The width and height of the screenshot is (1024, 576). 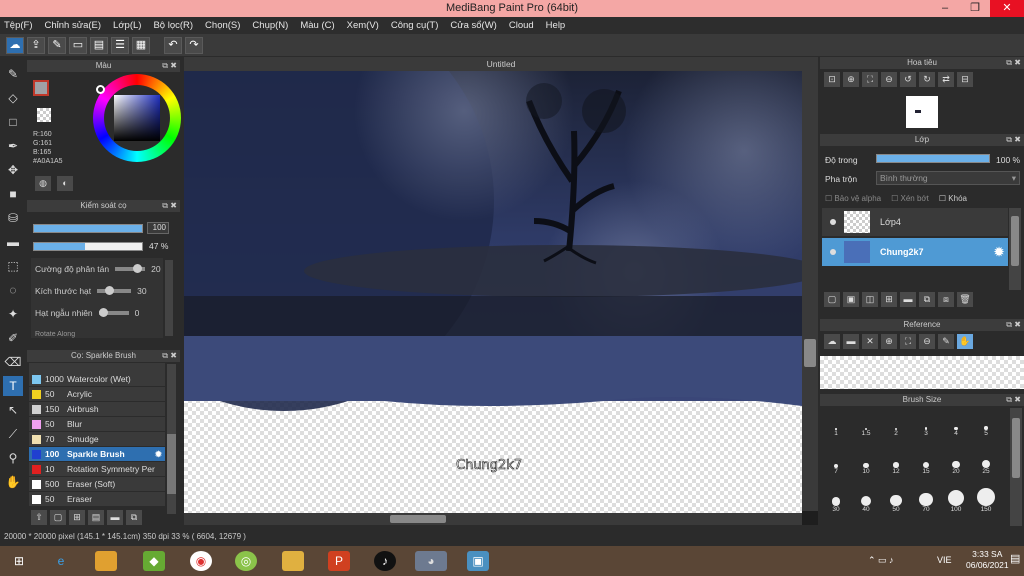 I want to click on brush-list-item: 50 Acrylic, so click(x=97, y=394).